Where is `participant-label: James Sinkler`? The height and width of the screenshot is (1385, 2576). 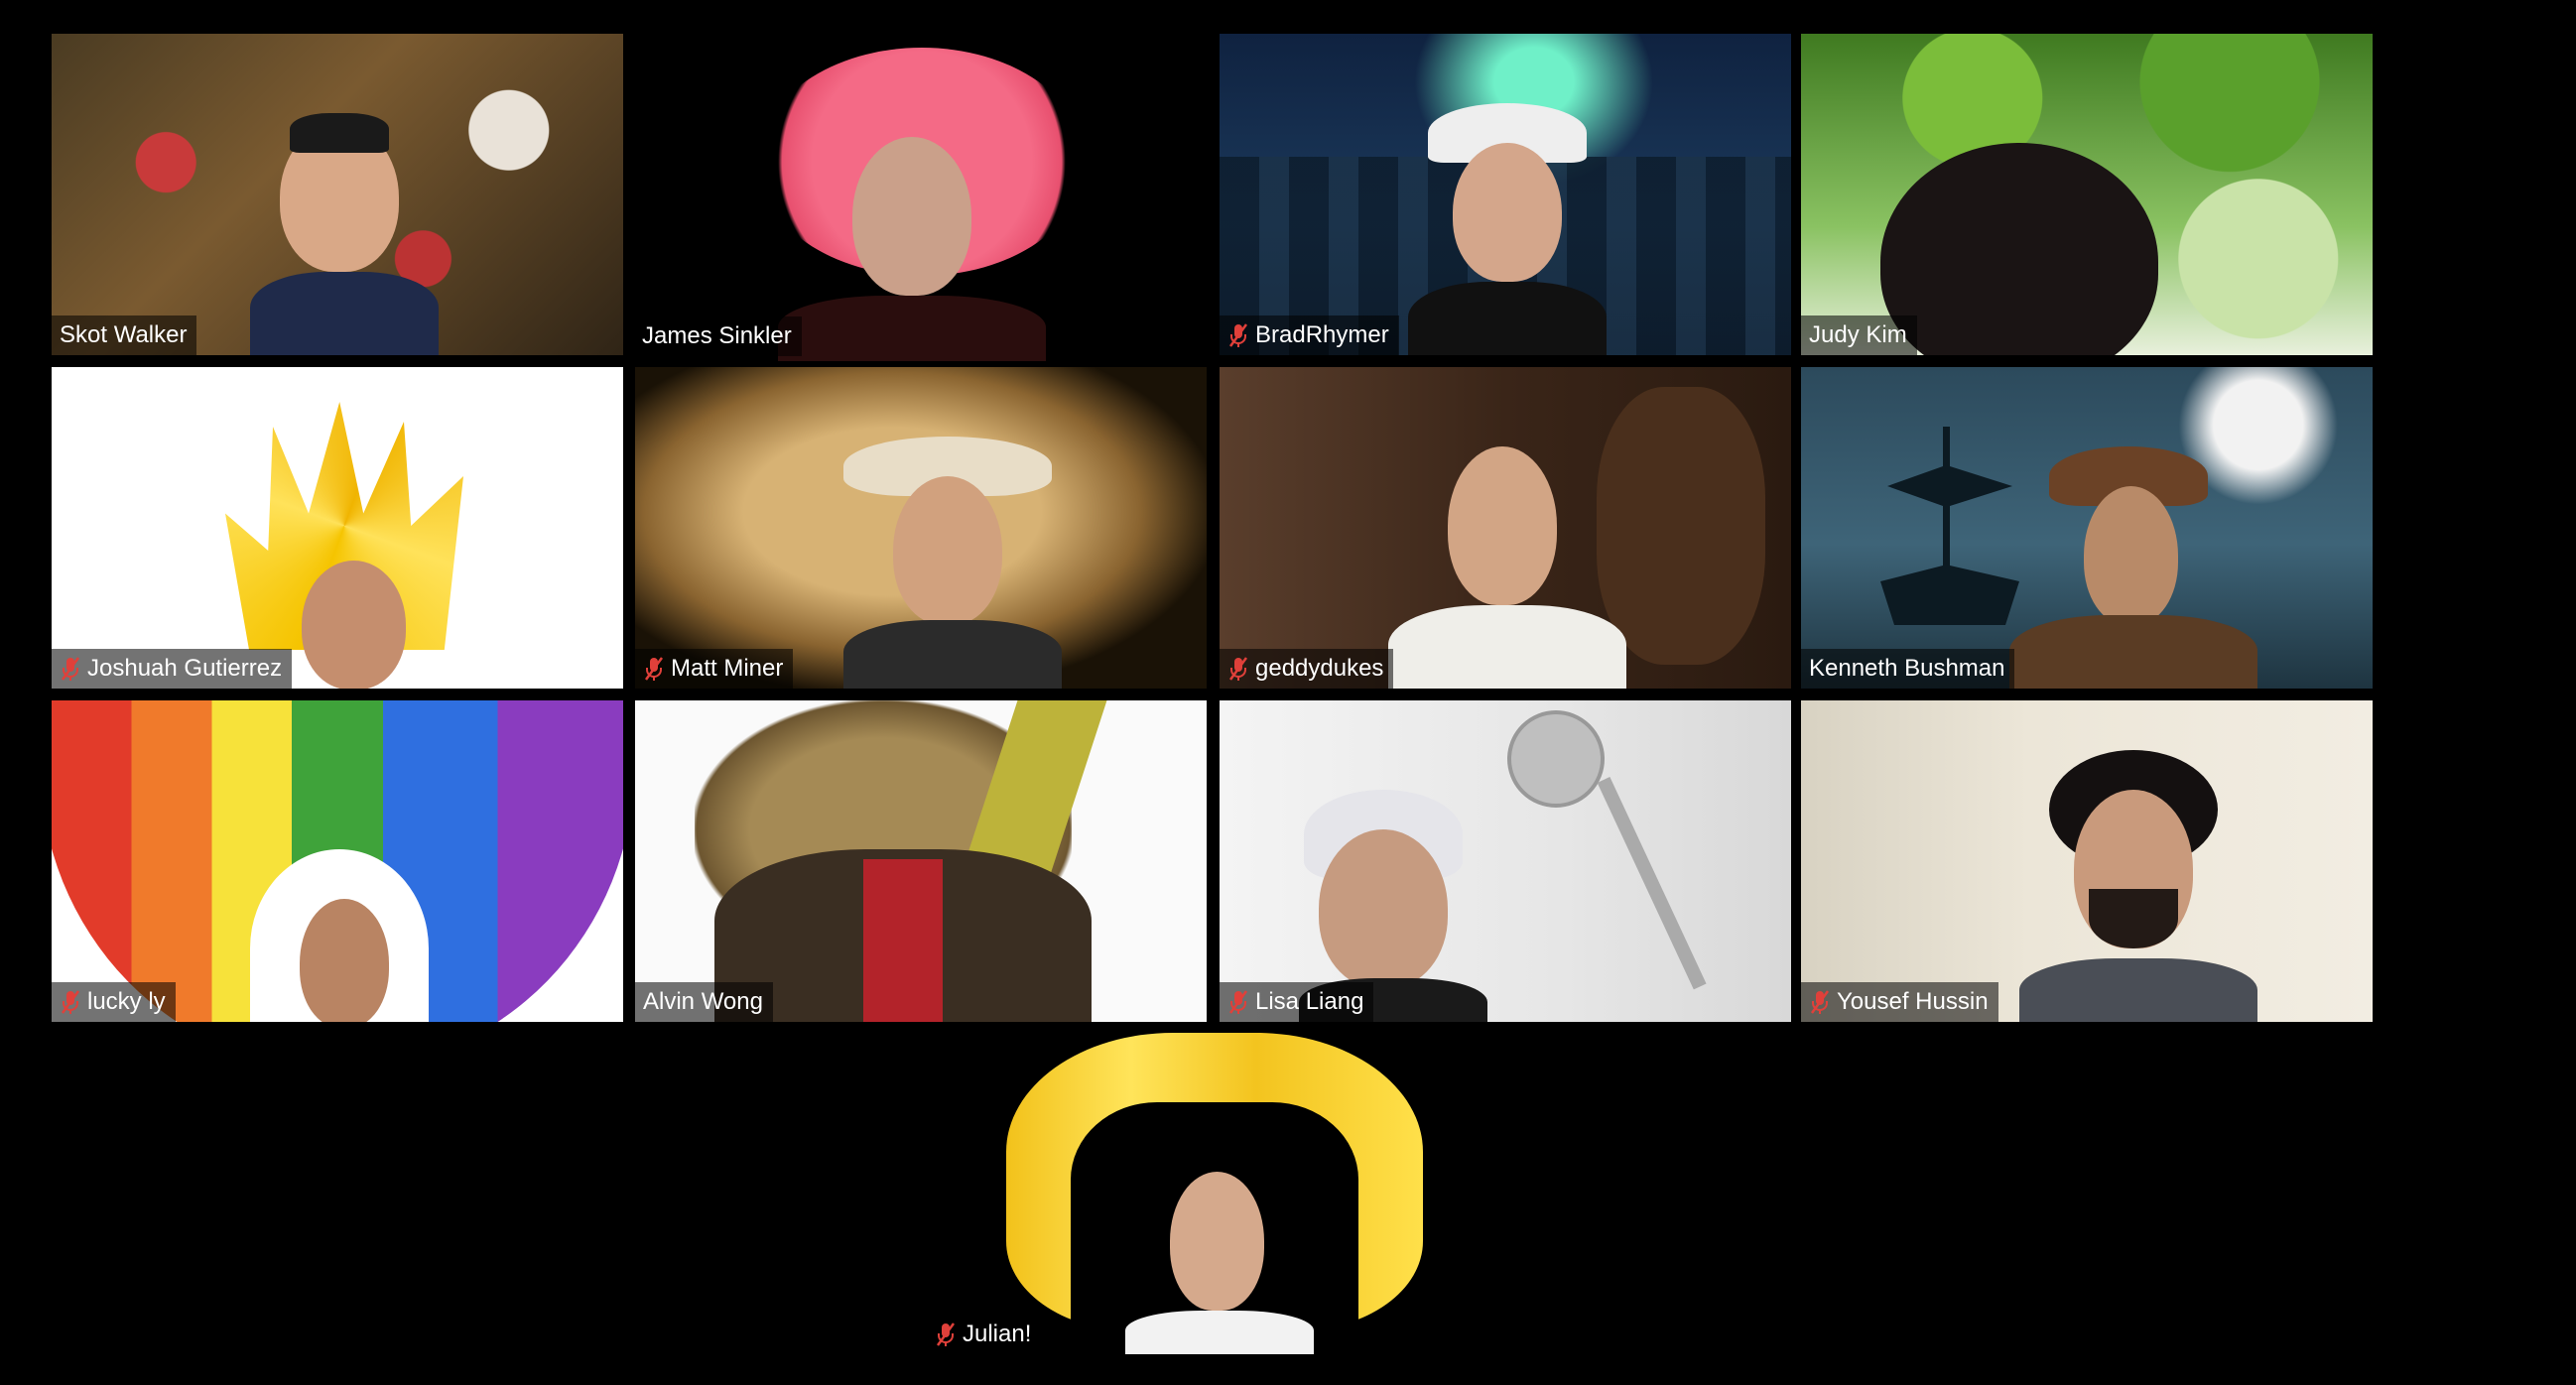 participant-label: James Sinkler is located at coordinates (718, 336).